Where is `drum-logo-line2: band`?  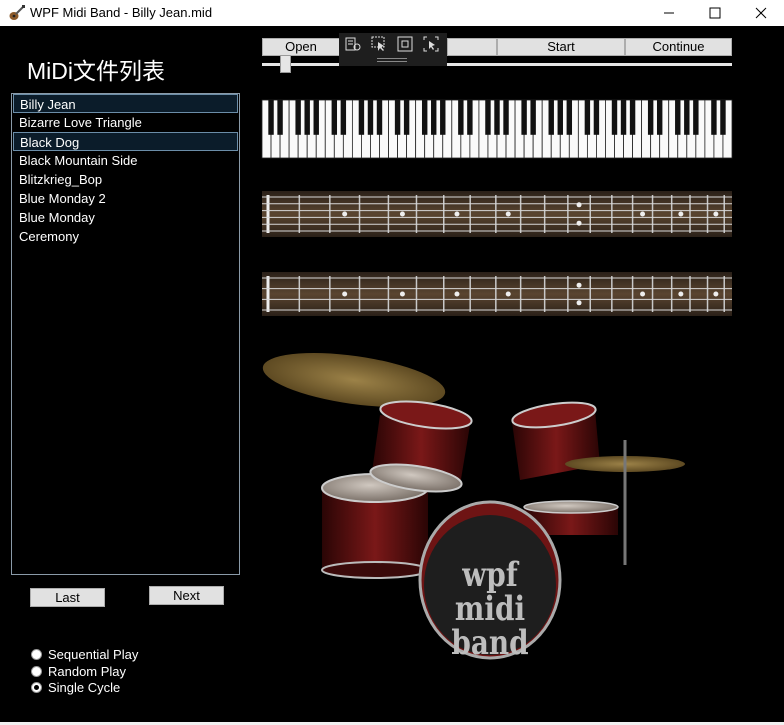 drum-logo-line2: band is located at coordinates (490, 643).